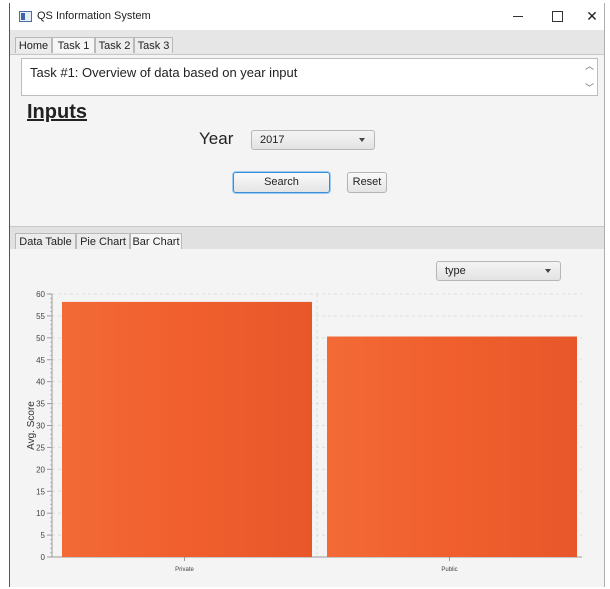 Image resolution: width=610 pixels, height=589 pixels. What do you see at coordinates (40, 404) in the screenshot?
I see `y-tick-label: 35` at bounding box center [40, 404].